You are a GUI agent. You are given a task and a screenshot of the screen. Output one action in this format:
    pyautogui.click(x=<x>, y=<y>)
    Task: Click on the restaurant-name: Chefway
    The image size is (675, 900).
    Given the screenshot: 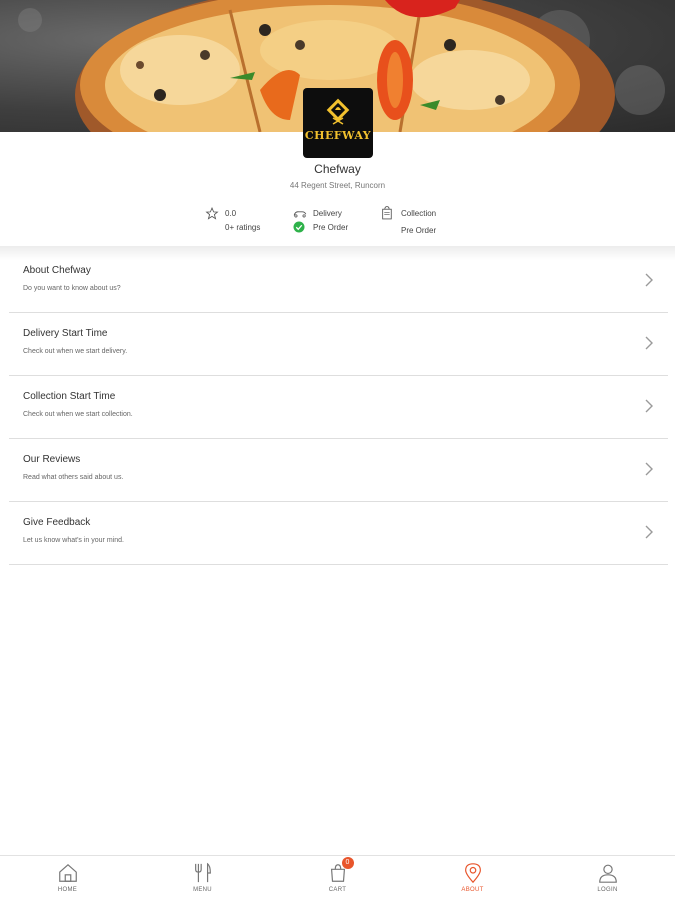 What is the action you would take?
    pyautogui.click(x=337, y=169)
    